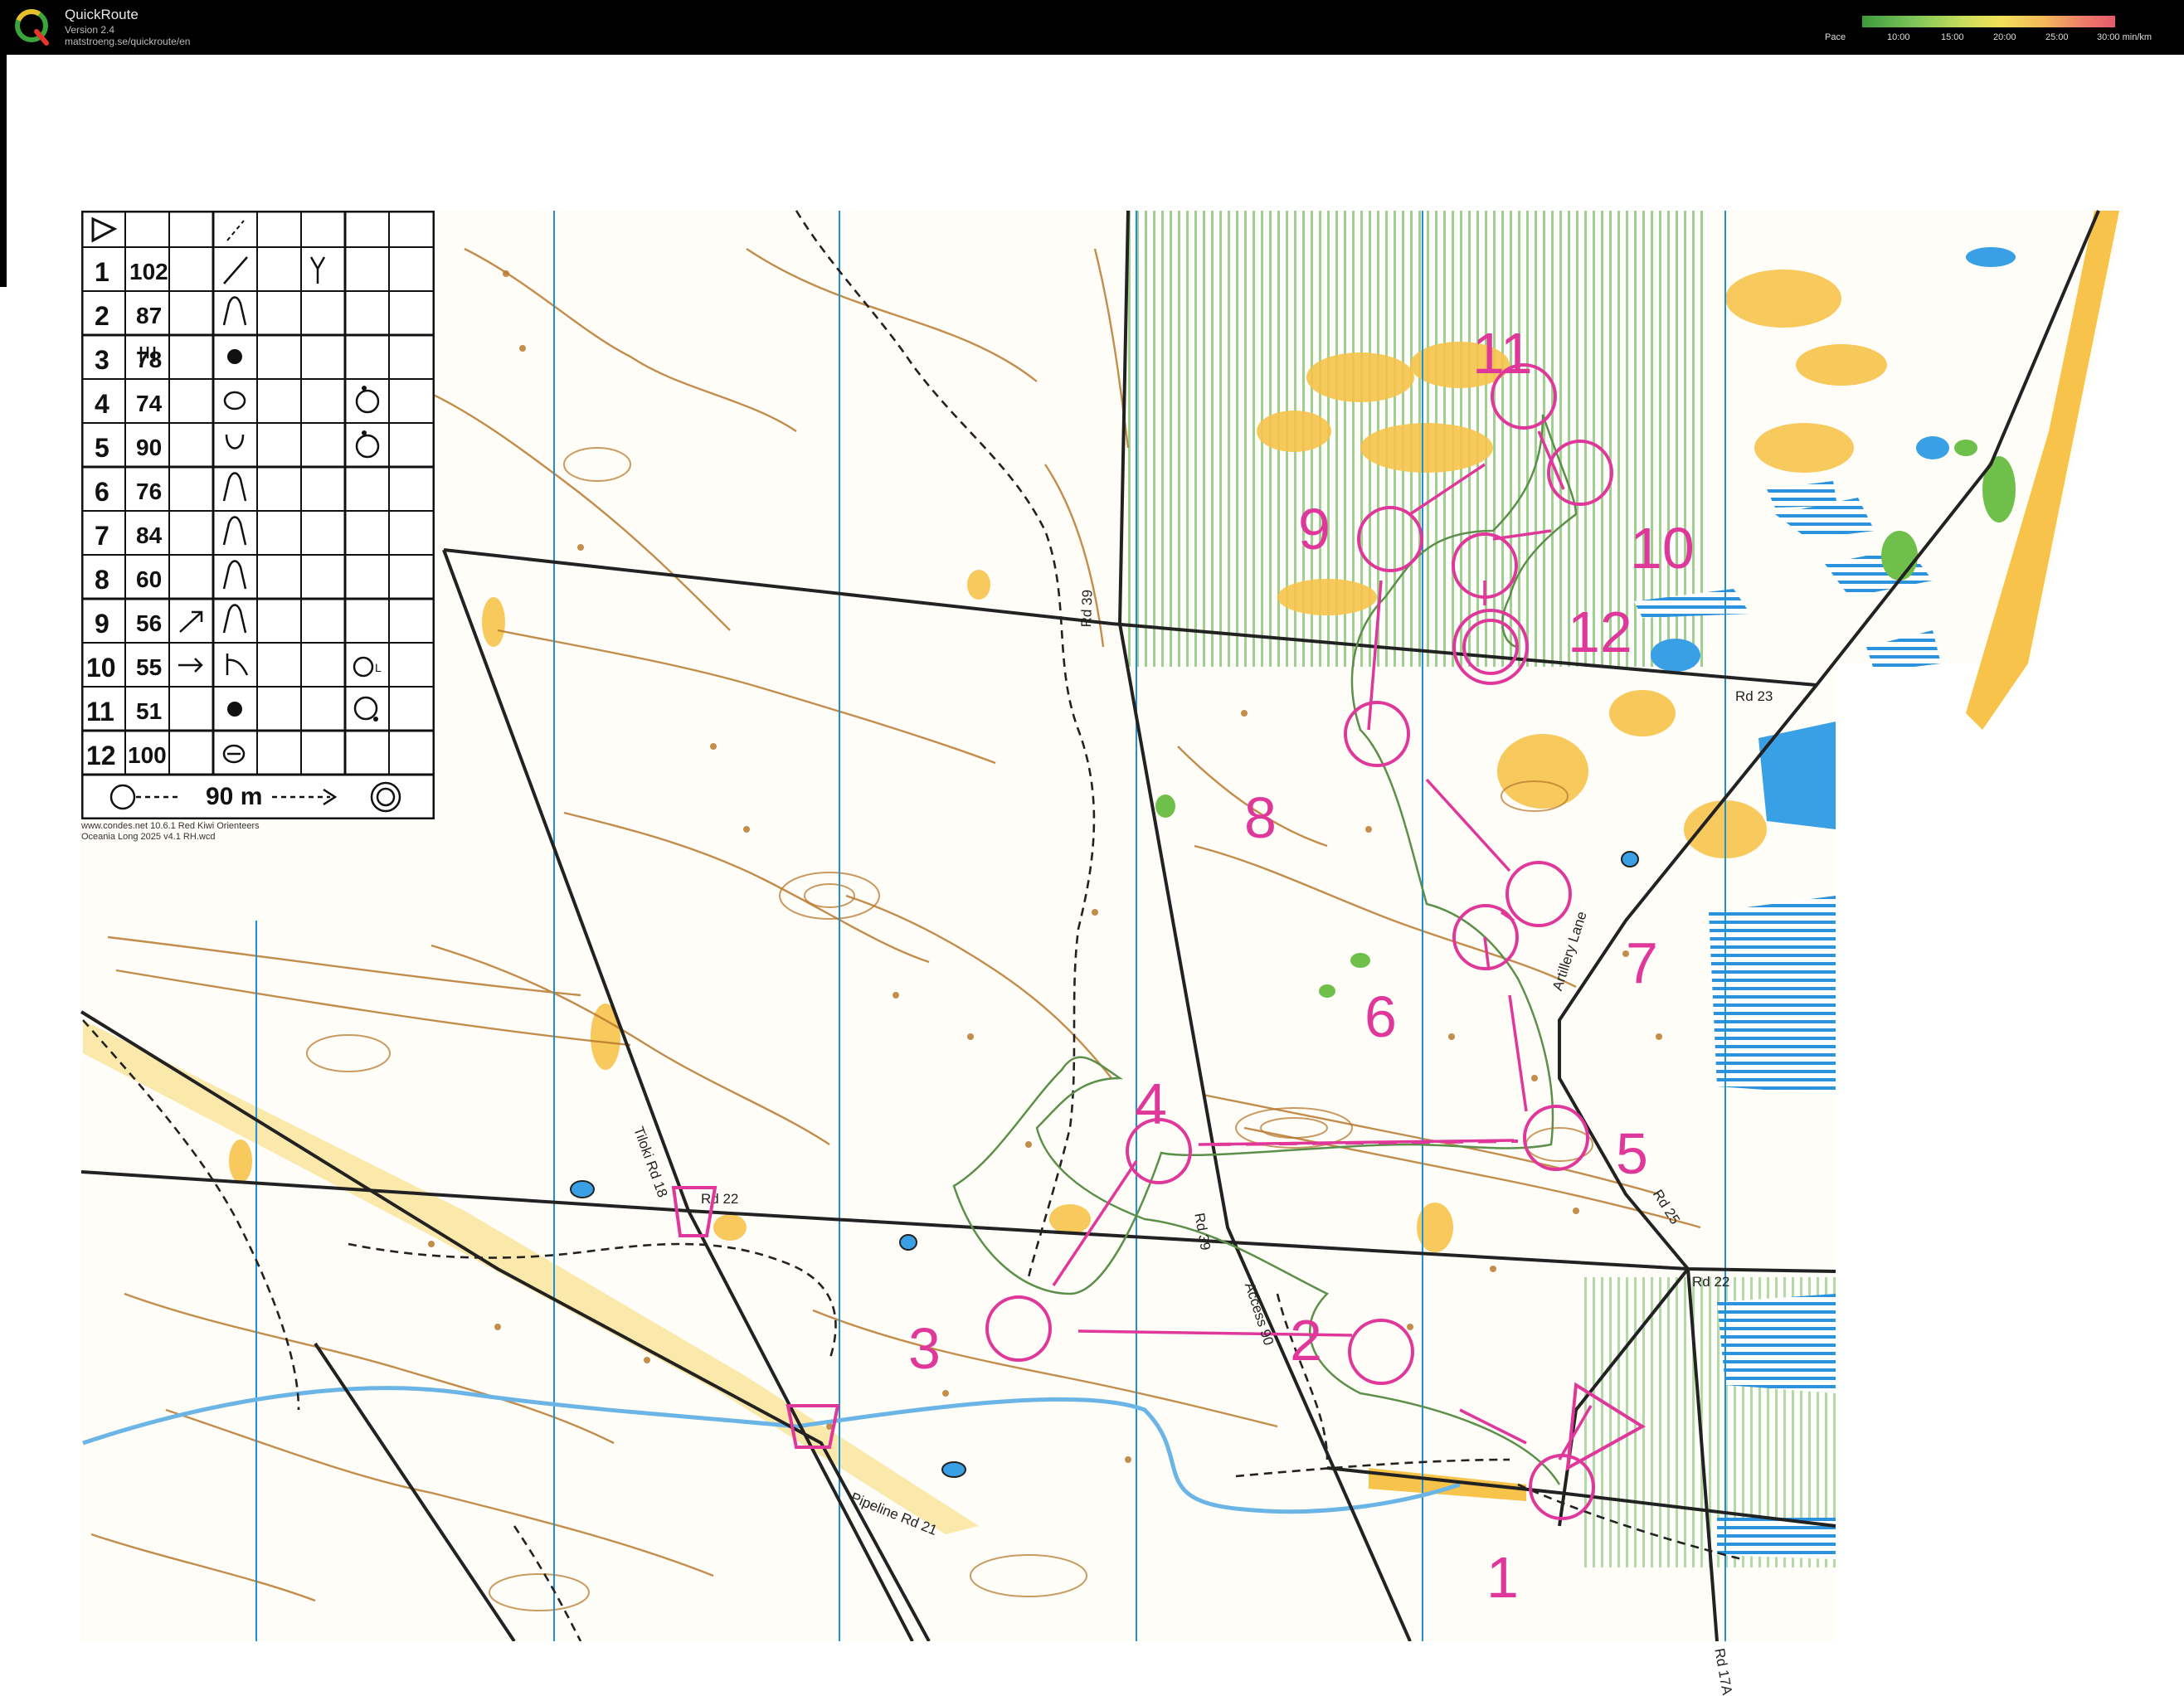  I want to click on app-title: QuickRoute, so click(102, 14).